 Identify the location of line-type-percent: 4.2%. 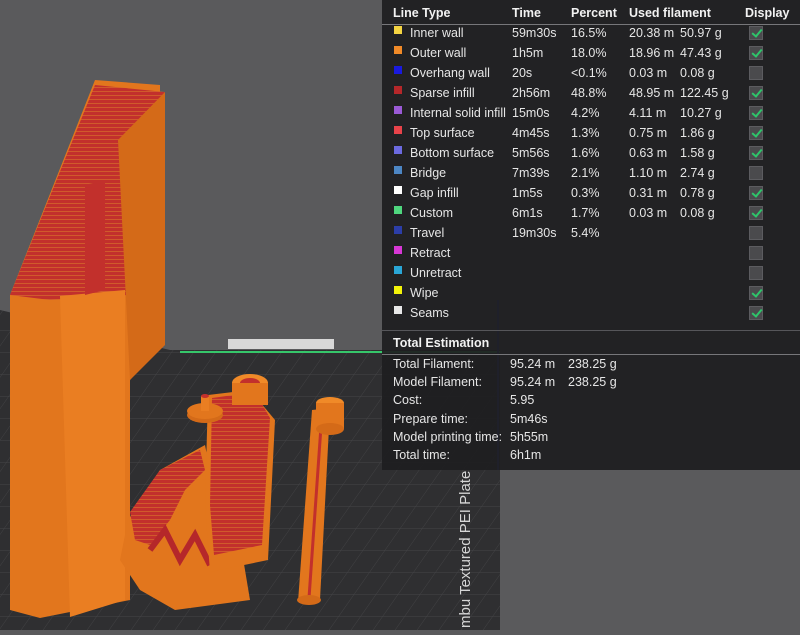
(585, 113).